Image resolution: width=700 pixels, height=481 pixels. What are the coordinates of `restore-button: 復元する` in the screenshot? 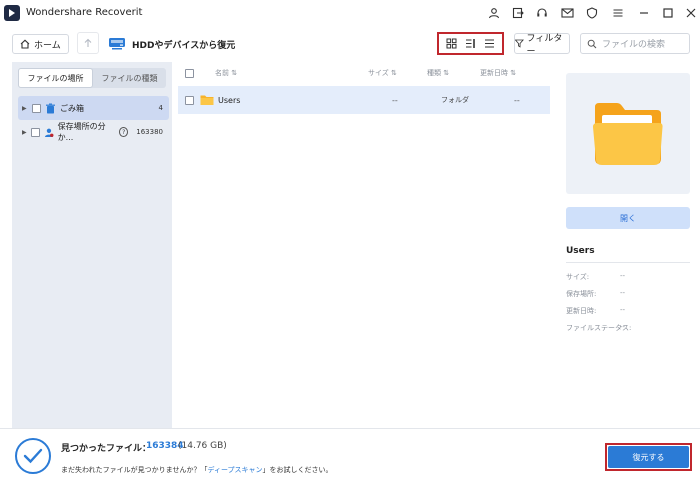 It's located at (648, 457).